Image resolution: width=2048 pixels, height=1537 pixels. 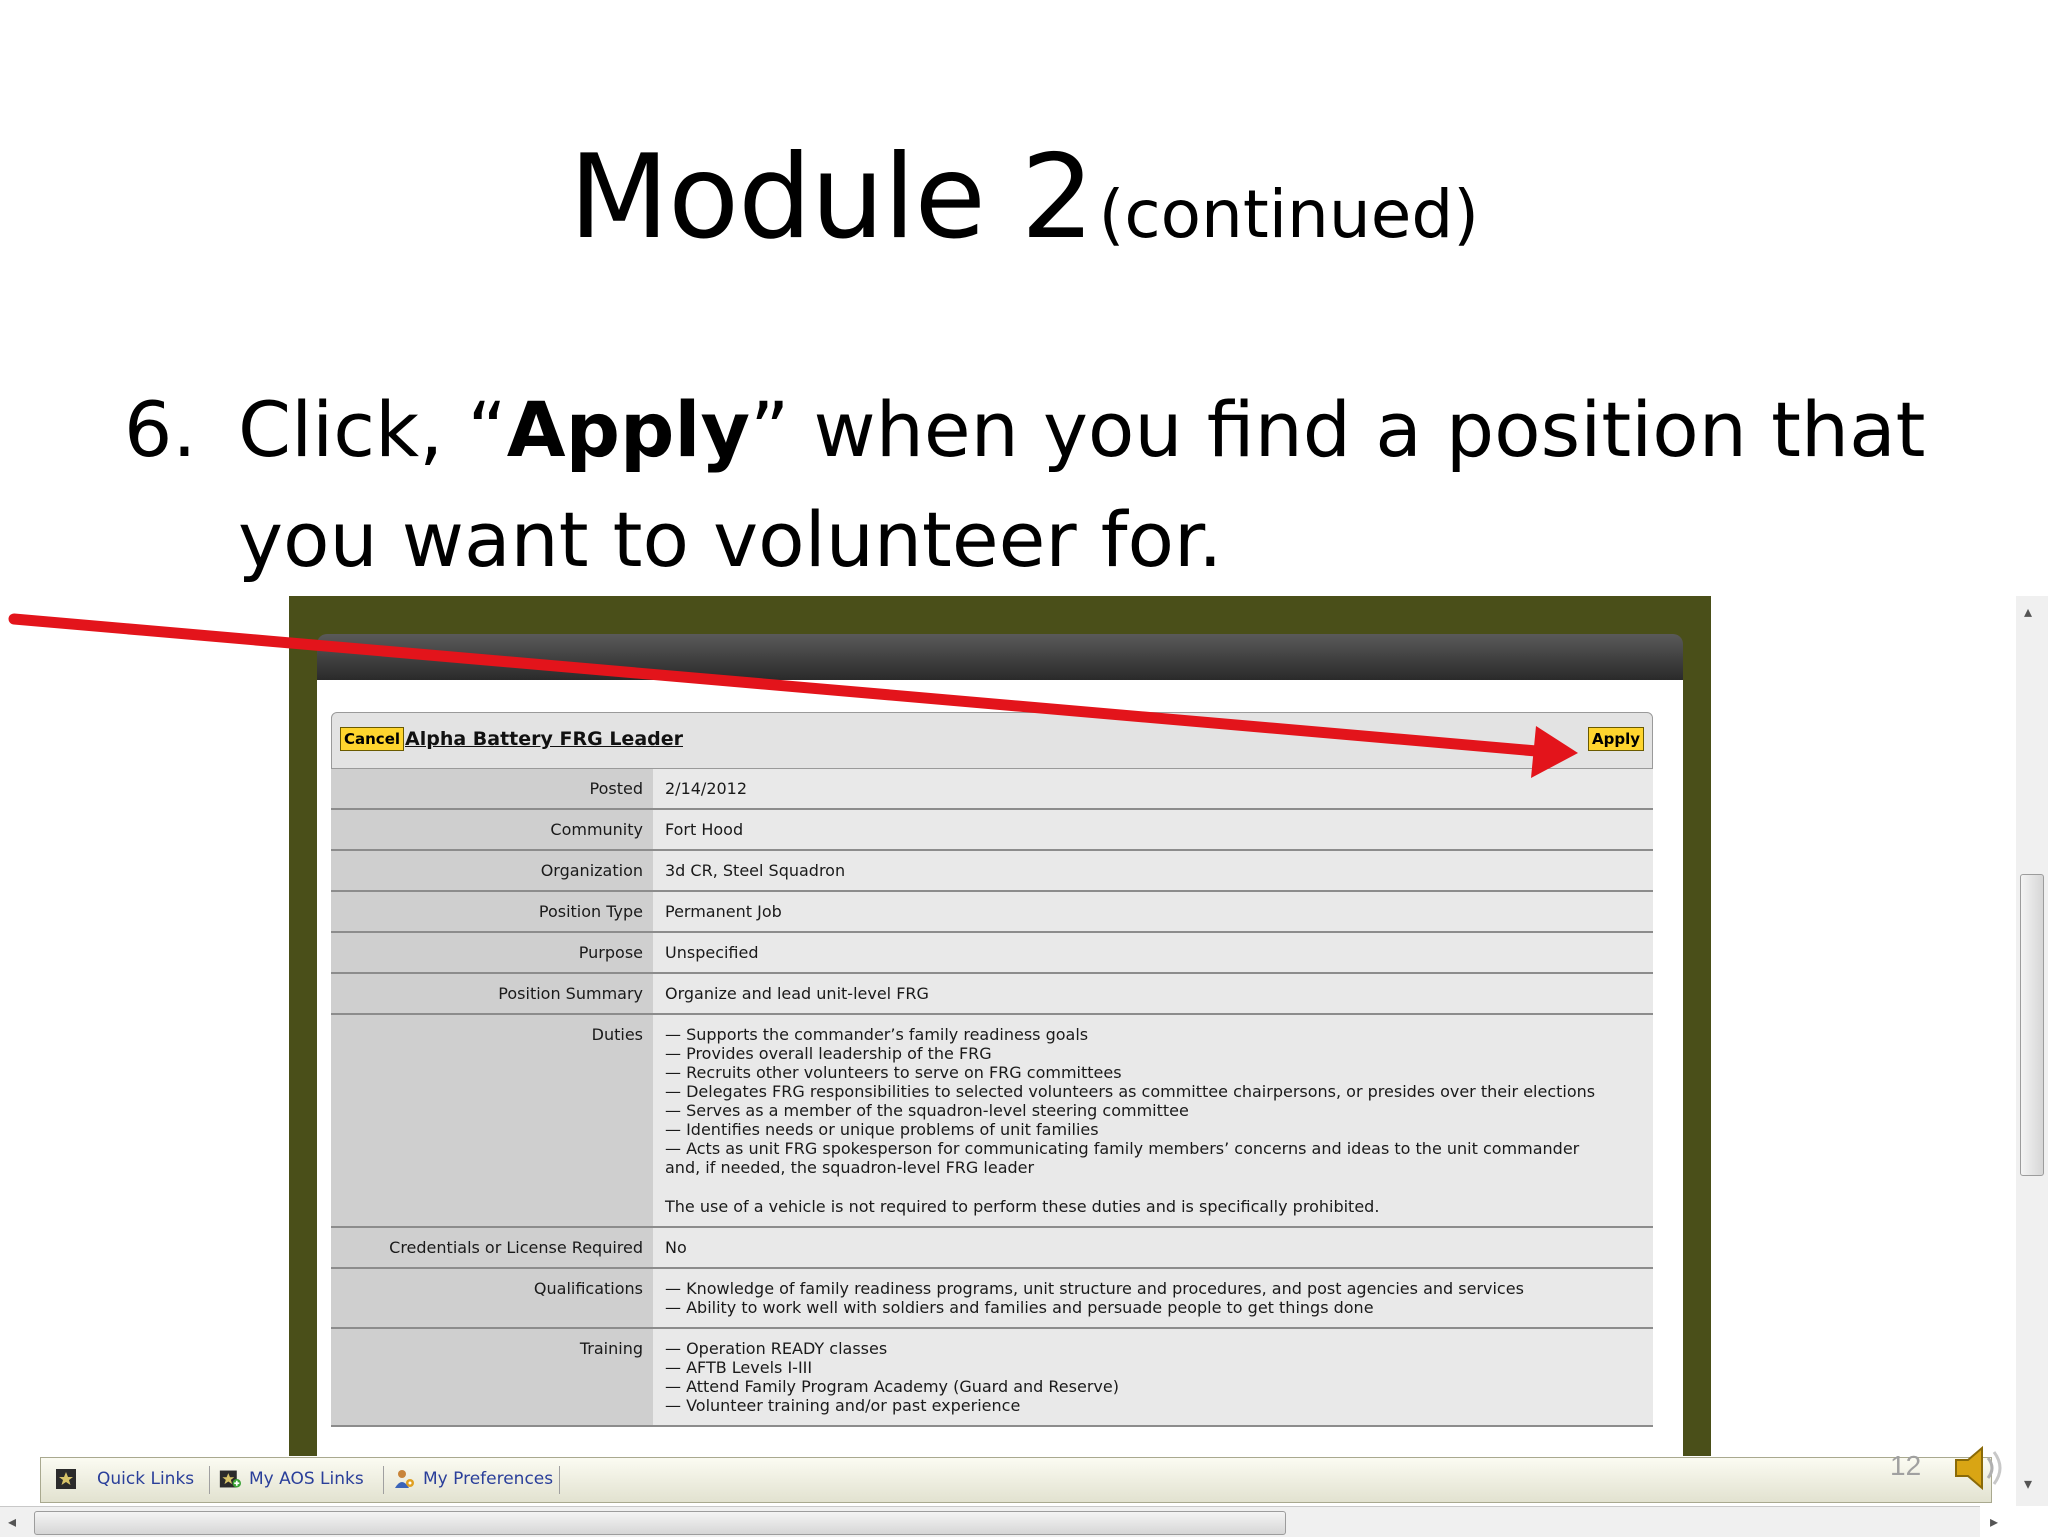 What do you see at coordinates (230, 1479) in the screenshot?
I see `star-add-icon` at bounding box center [230, 1479].